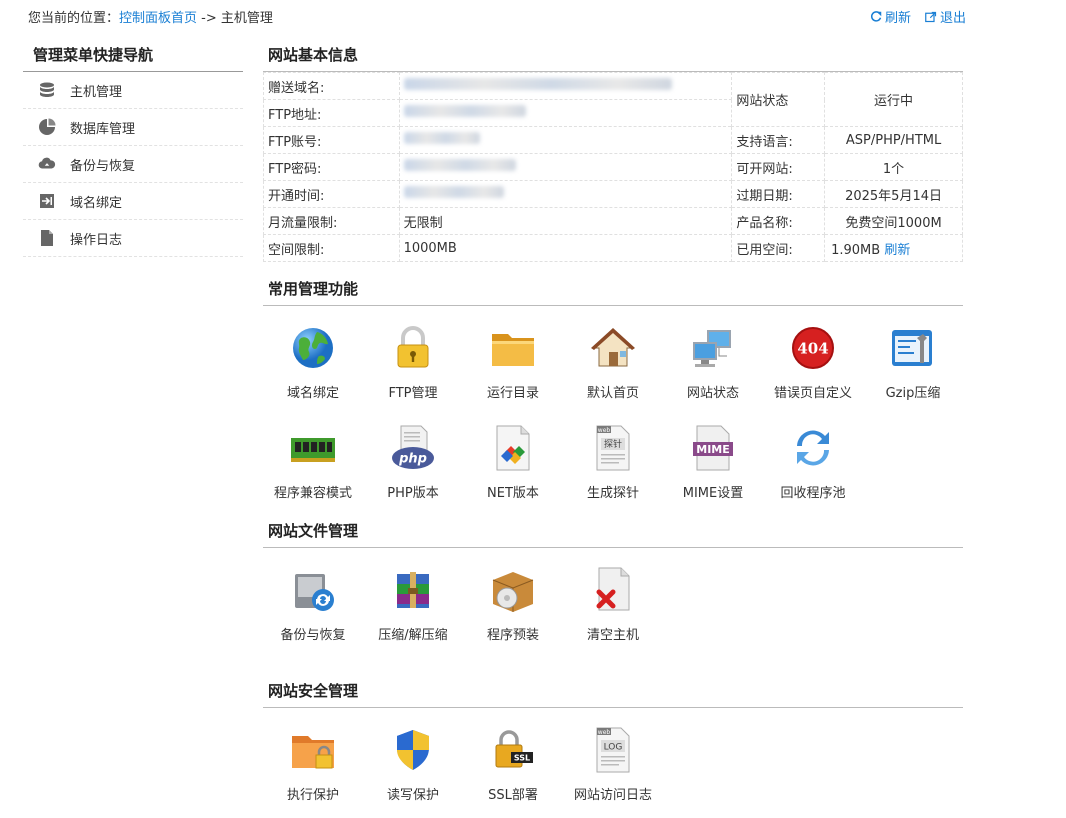  What do you see at coordinates (133, 238) in the screenshot?
I see `sidebar-item-log: 操作日志` at bounding box center [133, 238].